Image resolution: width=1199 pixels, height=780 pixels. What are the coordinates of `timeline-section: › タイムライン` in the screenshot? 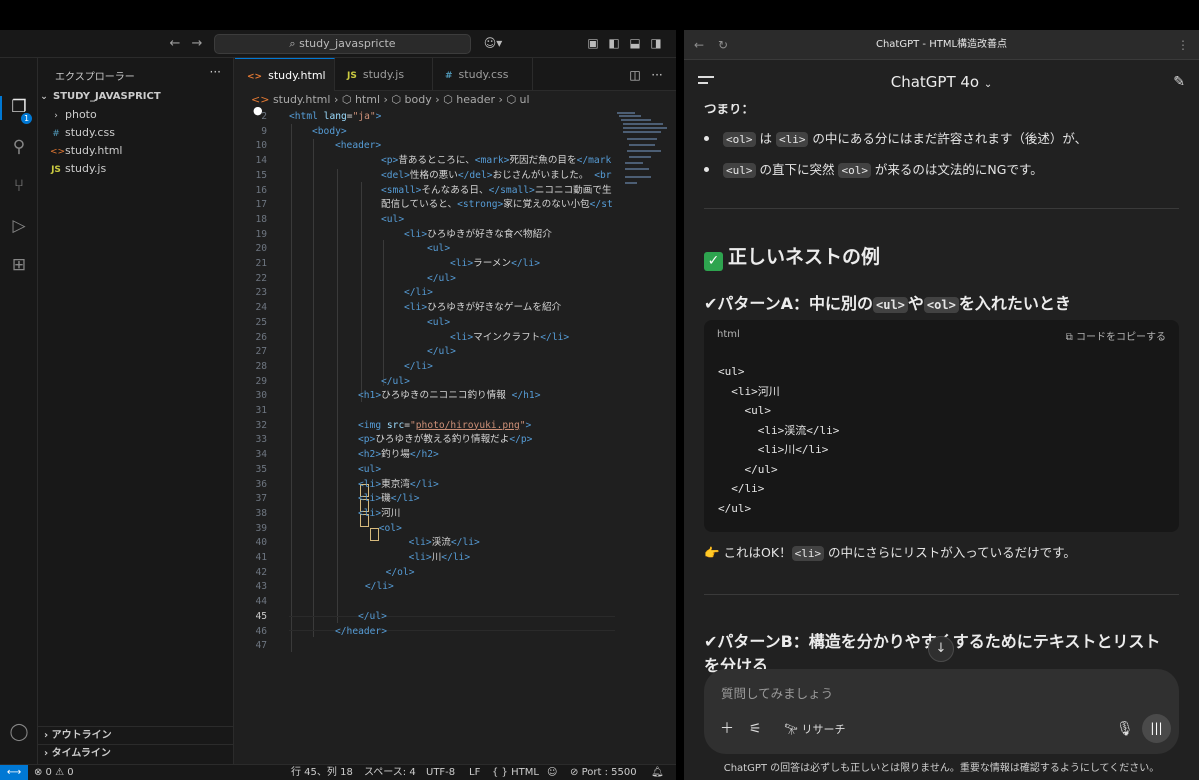 It's located at (136, 753).